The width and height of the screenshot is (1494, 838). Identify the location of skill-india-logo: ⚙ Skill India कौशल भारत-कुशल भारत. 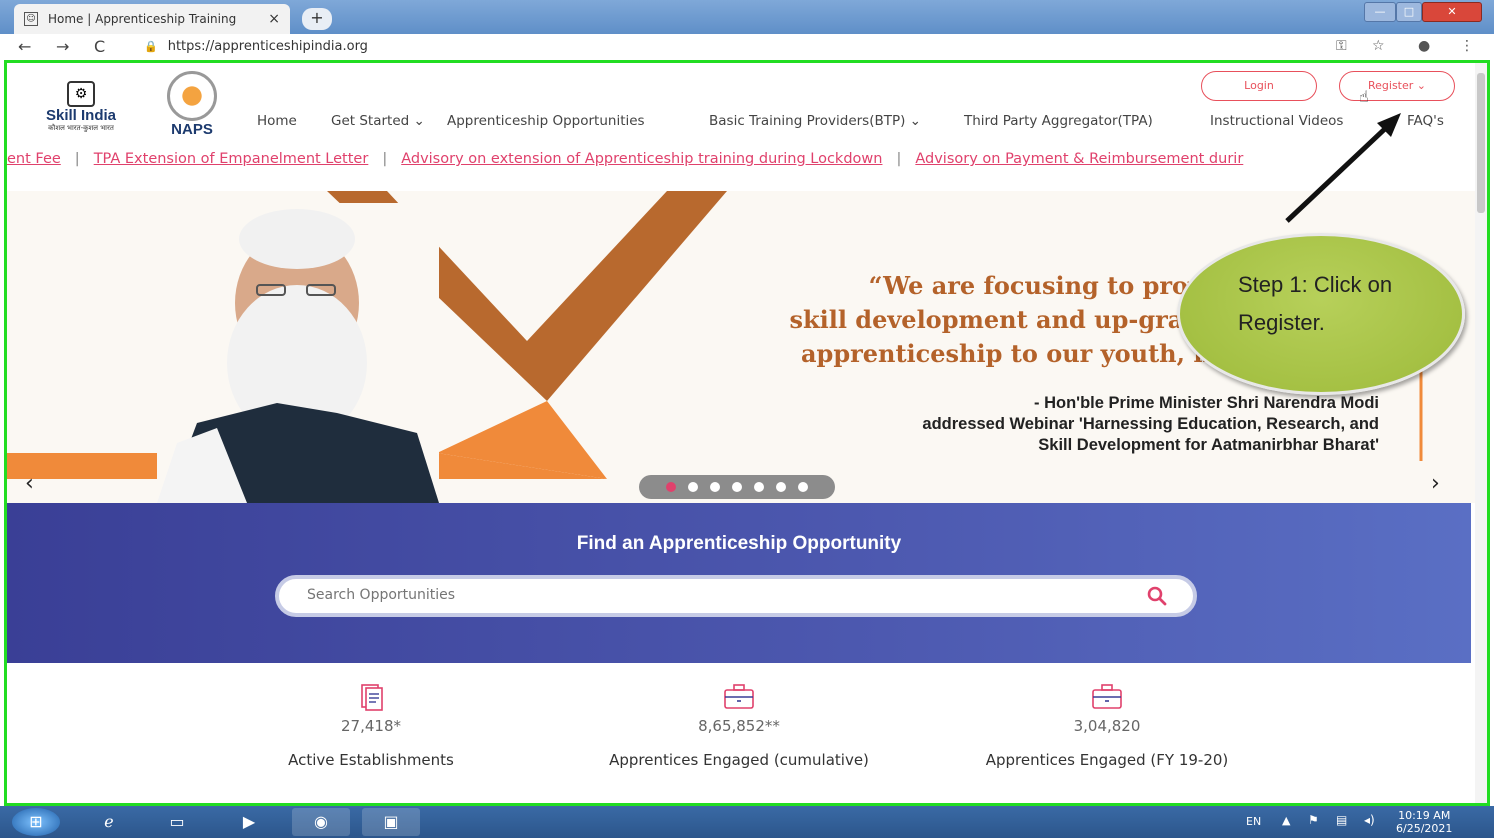
(81, 107).